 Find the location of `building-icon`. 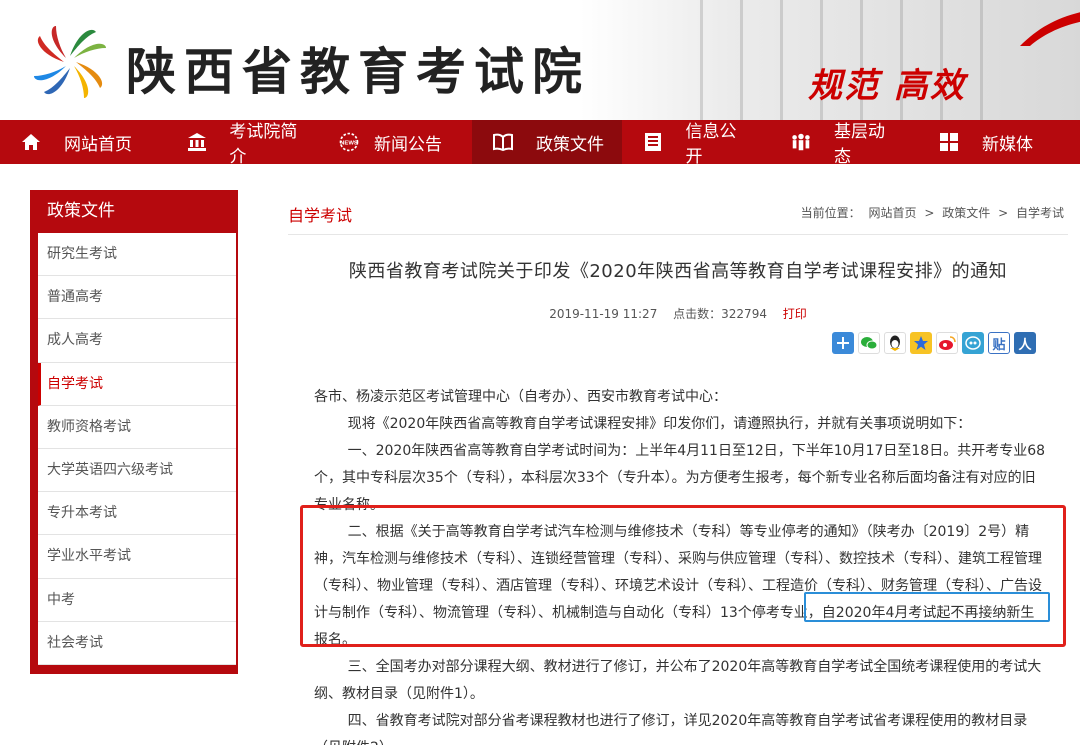

building-icon is located at coordinates (196, 142).